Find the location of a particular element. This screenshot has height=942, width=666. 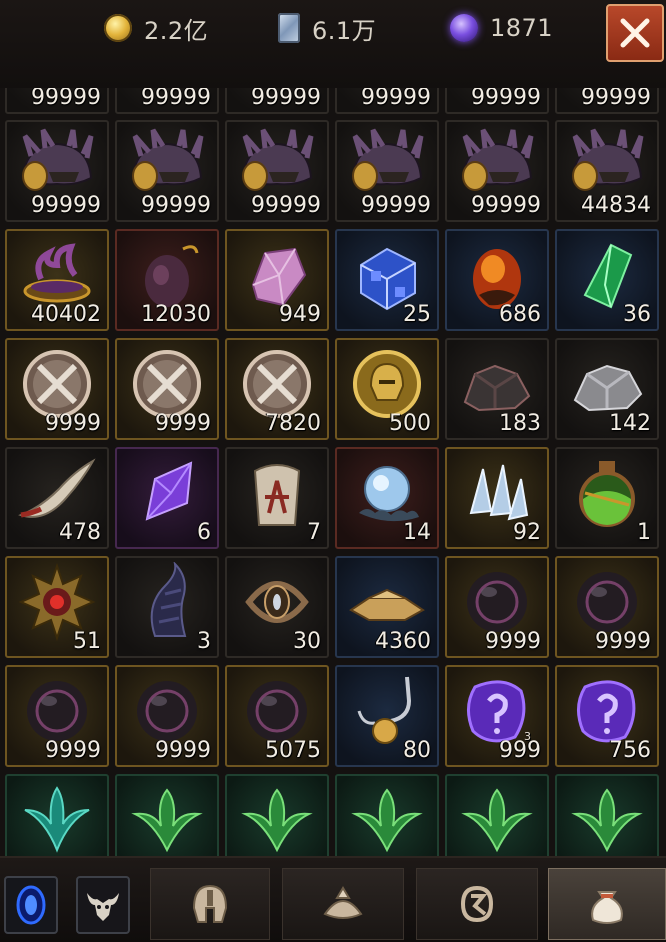

inventory-slot: 12030 is located at coordinates (167, 280).